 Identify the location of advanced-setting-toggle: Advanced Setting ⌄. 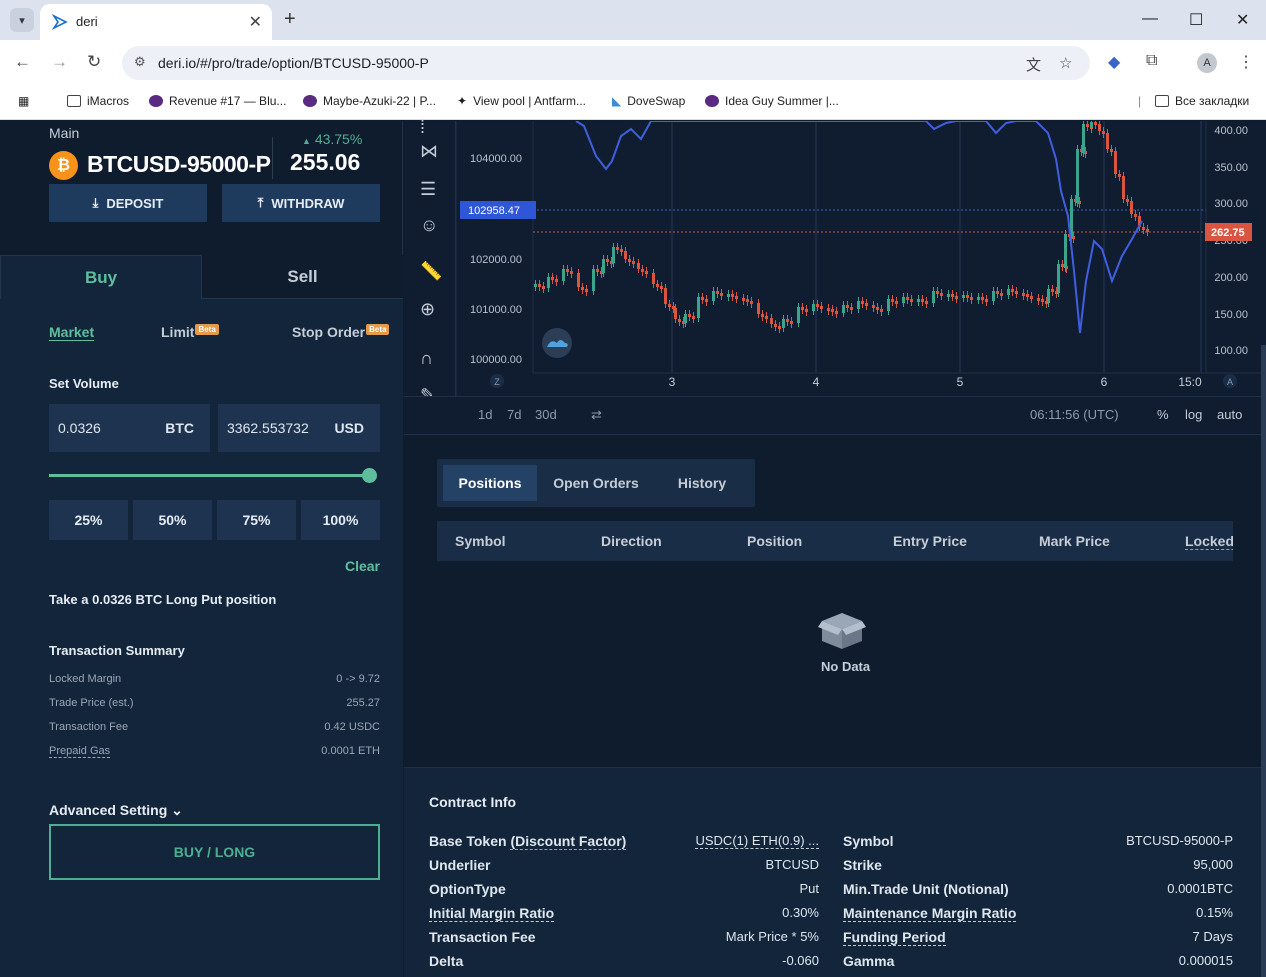
(116, 810).